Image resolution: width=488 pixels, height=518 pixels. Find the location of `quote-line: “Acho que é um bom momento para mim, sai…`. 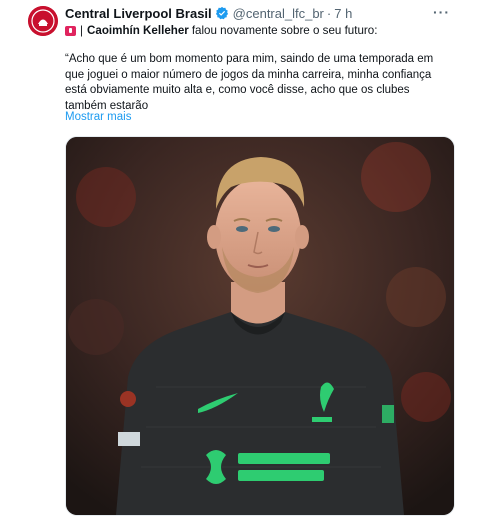

quote-line: “Acho que é um bom momento para mim, sai… is located at coordinates (249, 59).